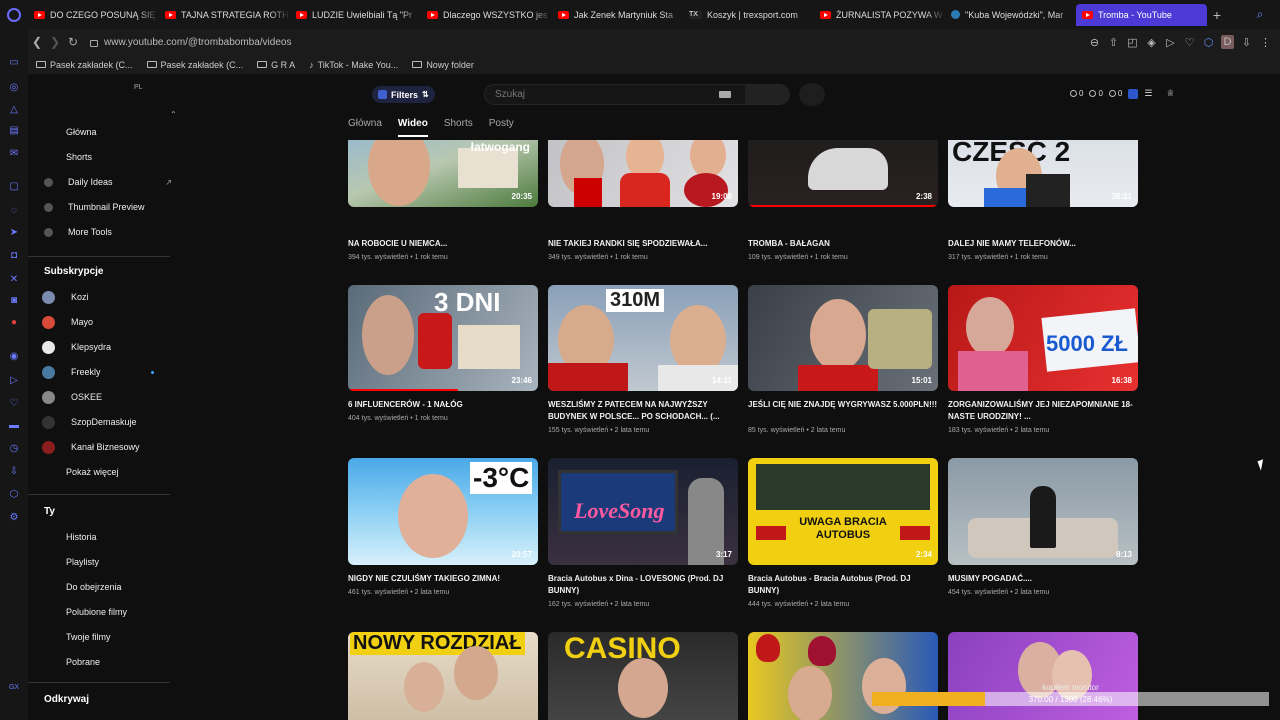  What do you see at coordinates (55, 42) in the screenshot?
I see `forward-icon: ❯` at bounding box center [55, 42].